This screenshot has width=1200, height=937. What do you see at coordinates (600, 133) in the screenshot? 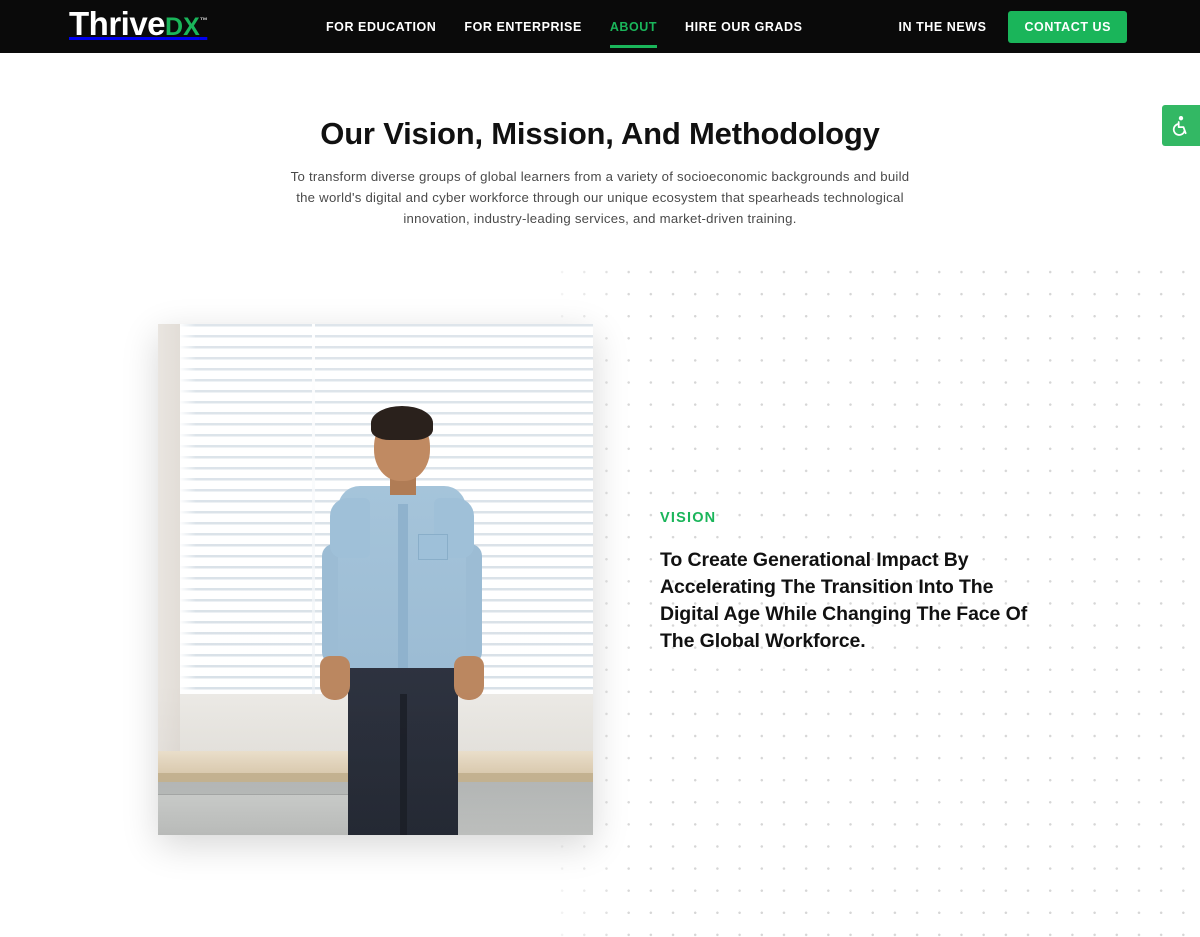
I see `page-title: Our Vision, Mission, And Methodology` at bounding box center [600, 133].